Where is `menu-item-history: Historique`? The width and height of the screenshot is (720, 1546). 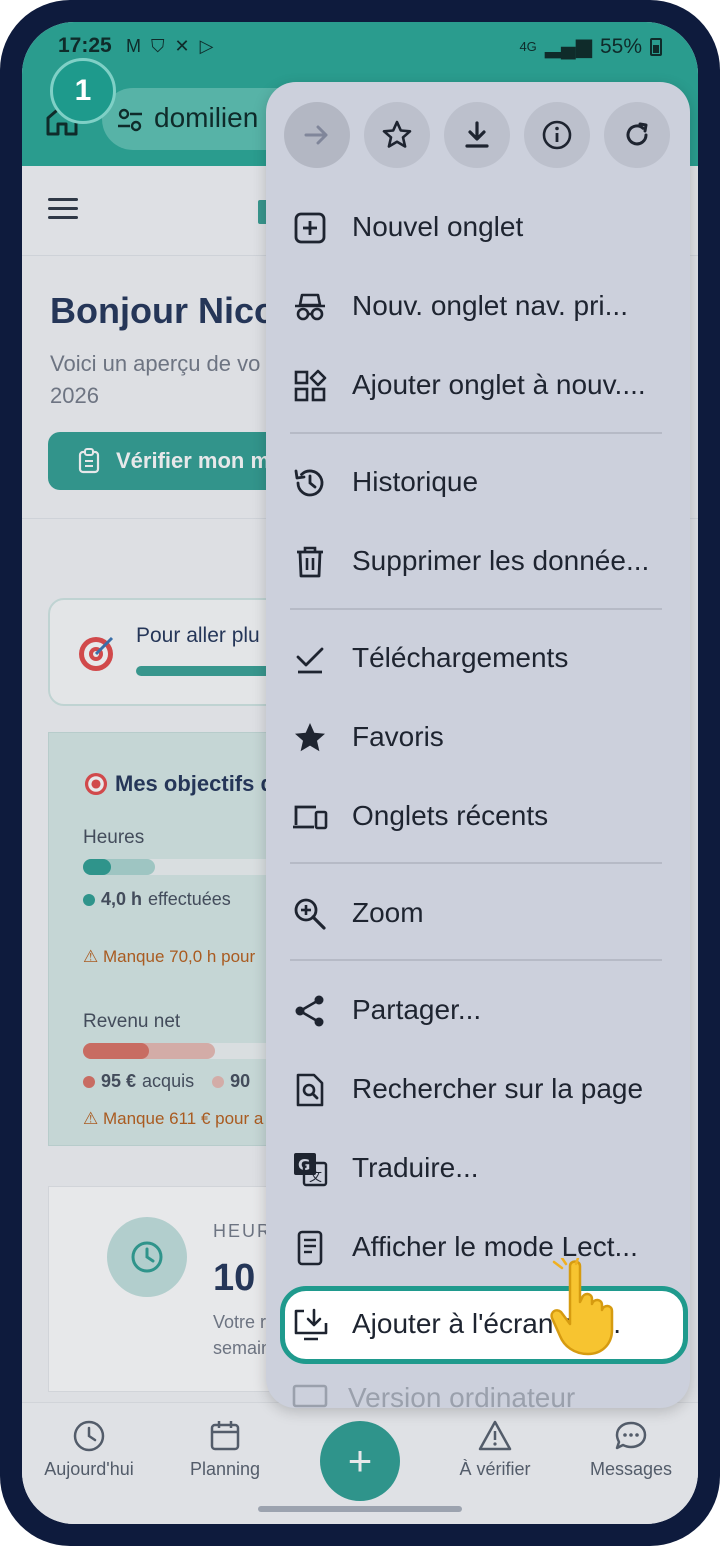
menu-item-history: Historique is located at coordinates (478, 483).